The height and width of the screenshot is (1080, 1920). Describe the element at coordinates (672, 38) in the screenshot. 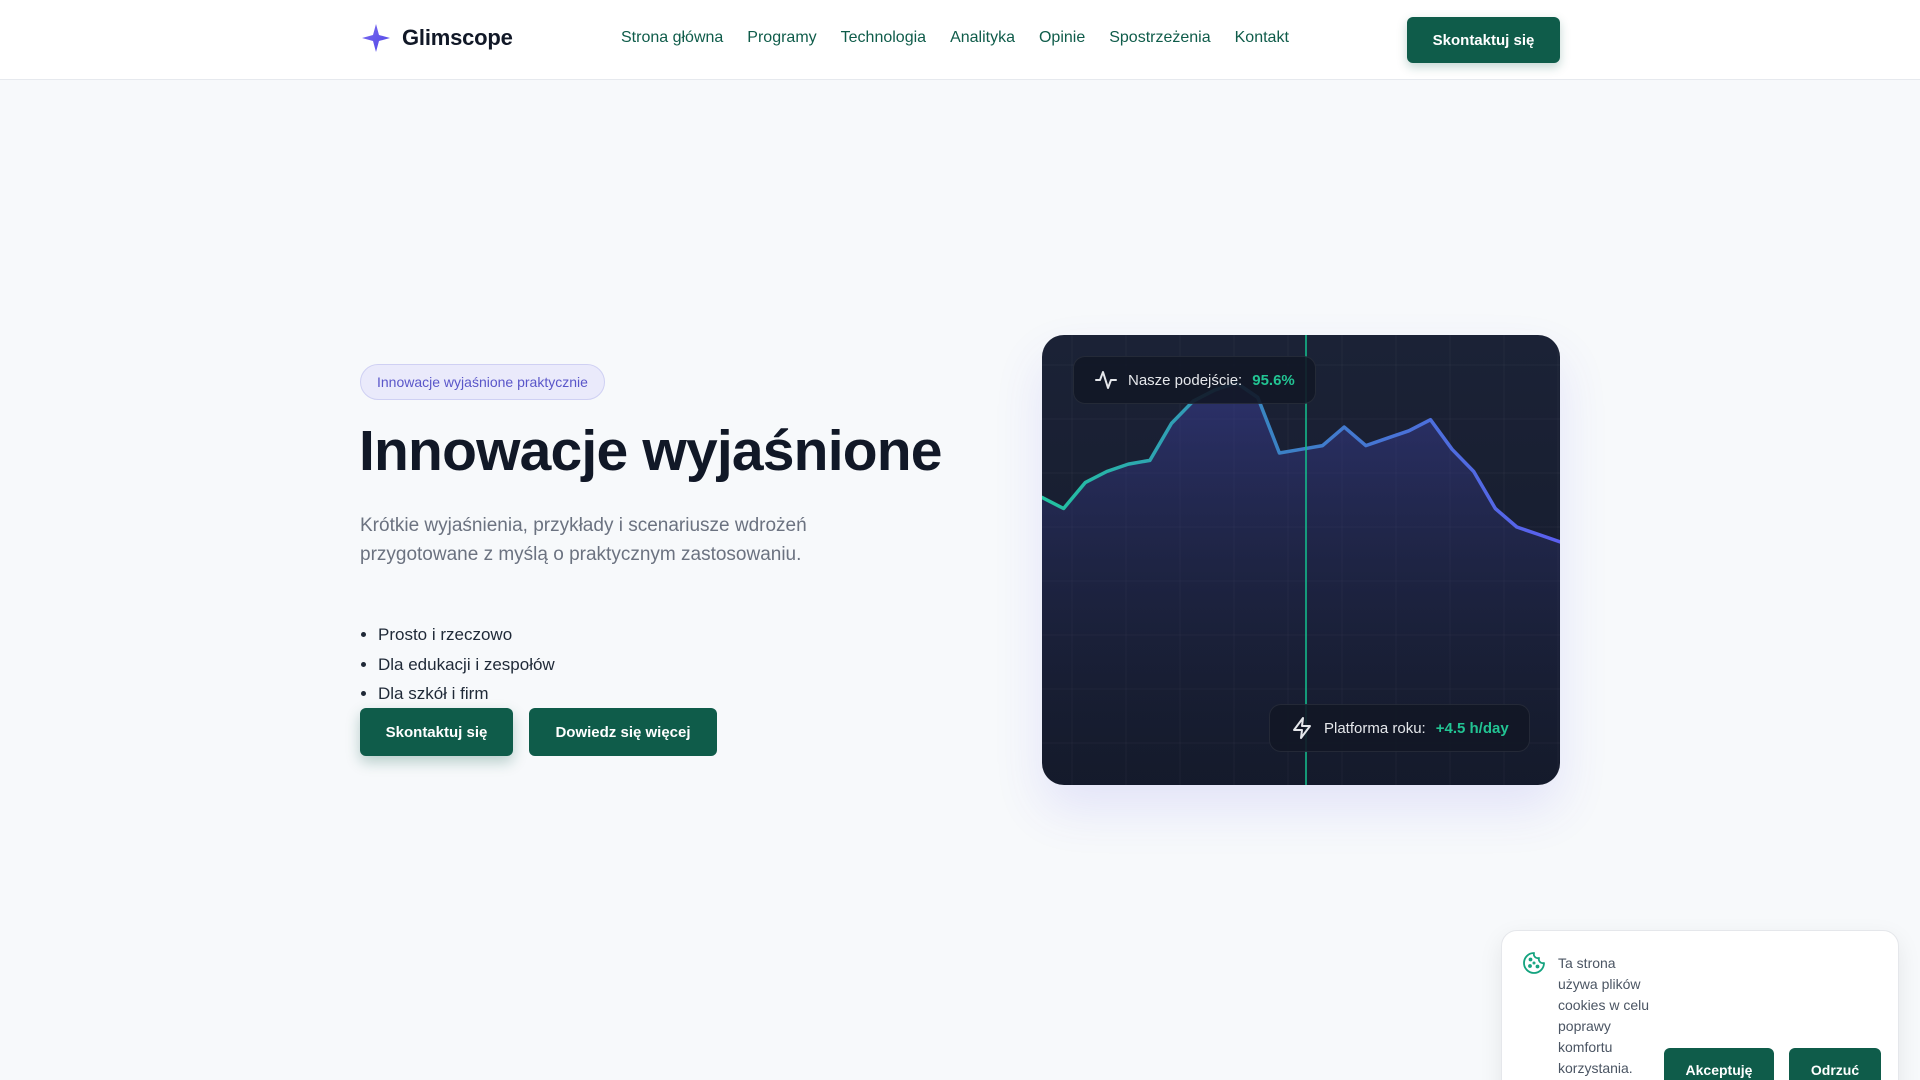

I see `nav-item-home: Strona główna` at that location.